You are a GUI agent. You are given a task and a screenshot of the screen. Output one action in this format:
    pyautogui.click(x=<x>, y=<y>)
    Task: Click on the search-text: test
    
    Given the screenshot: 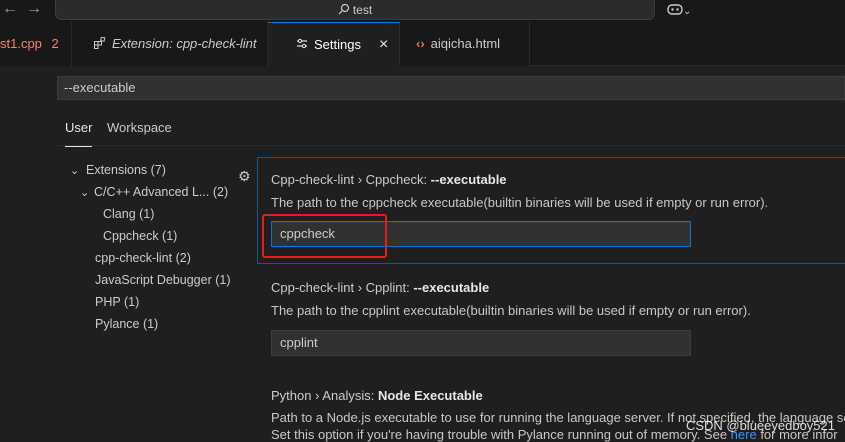 What is the action you would take?
    pyautogui.click(x=362, y=10)
    